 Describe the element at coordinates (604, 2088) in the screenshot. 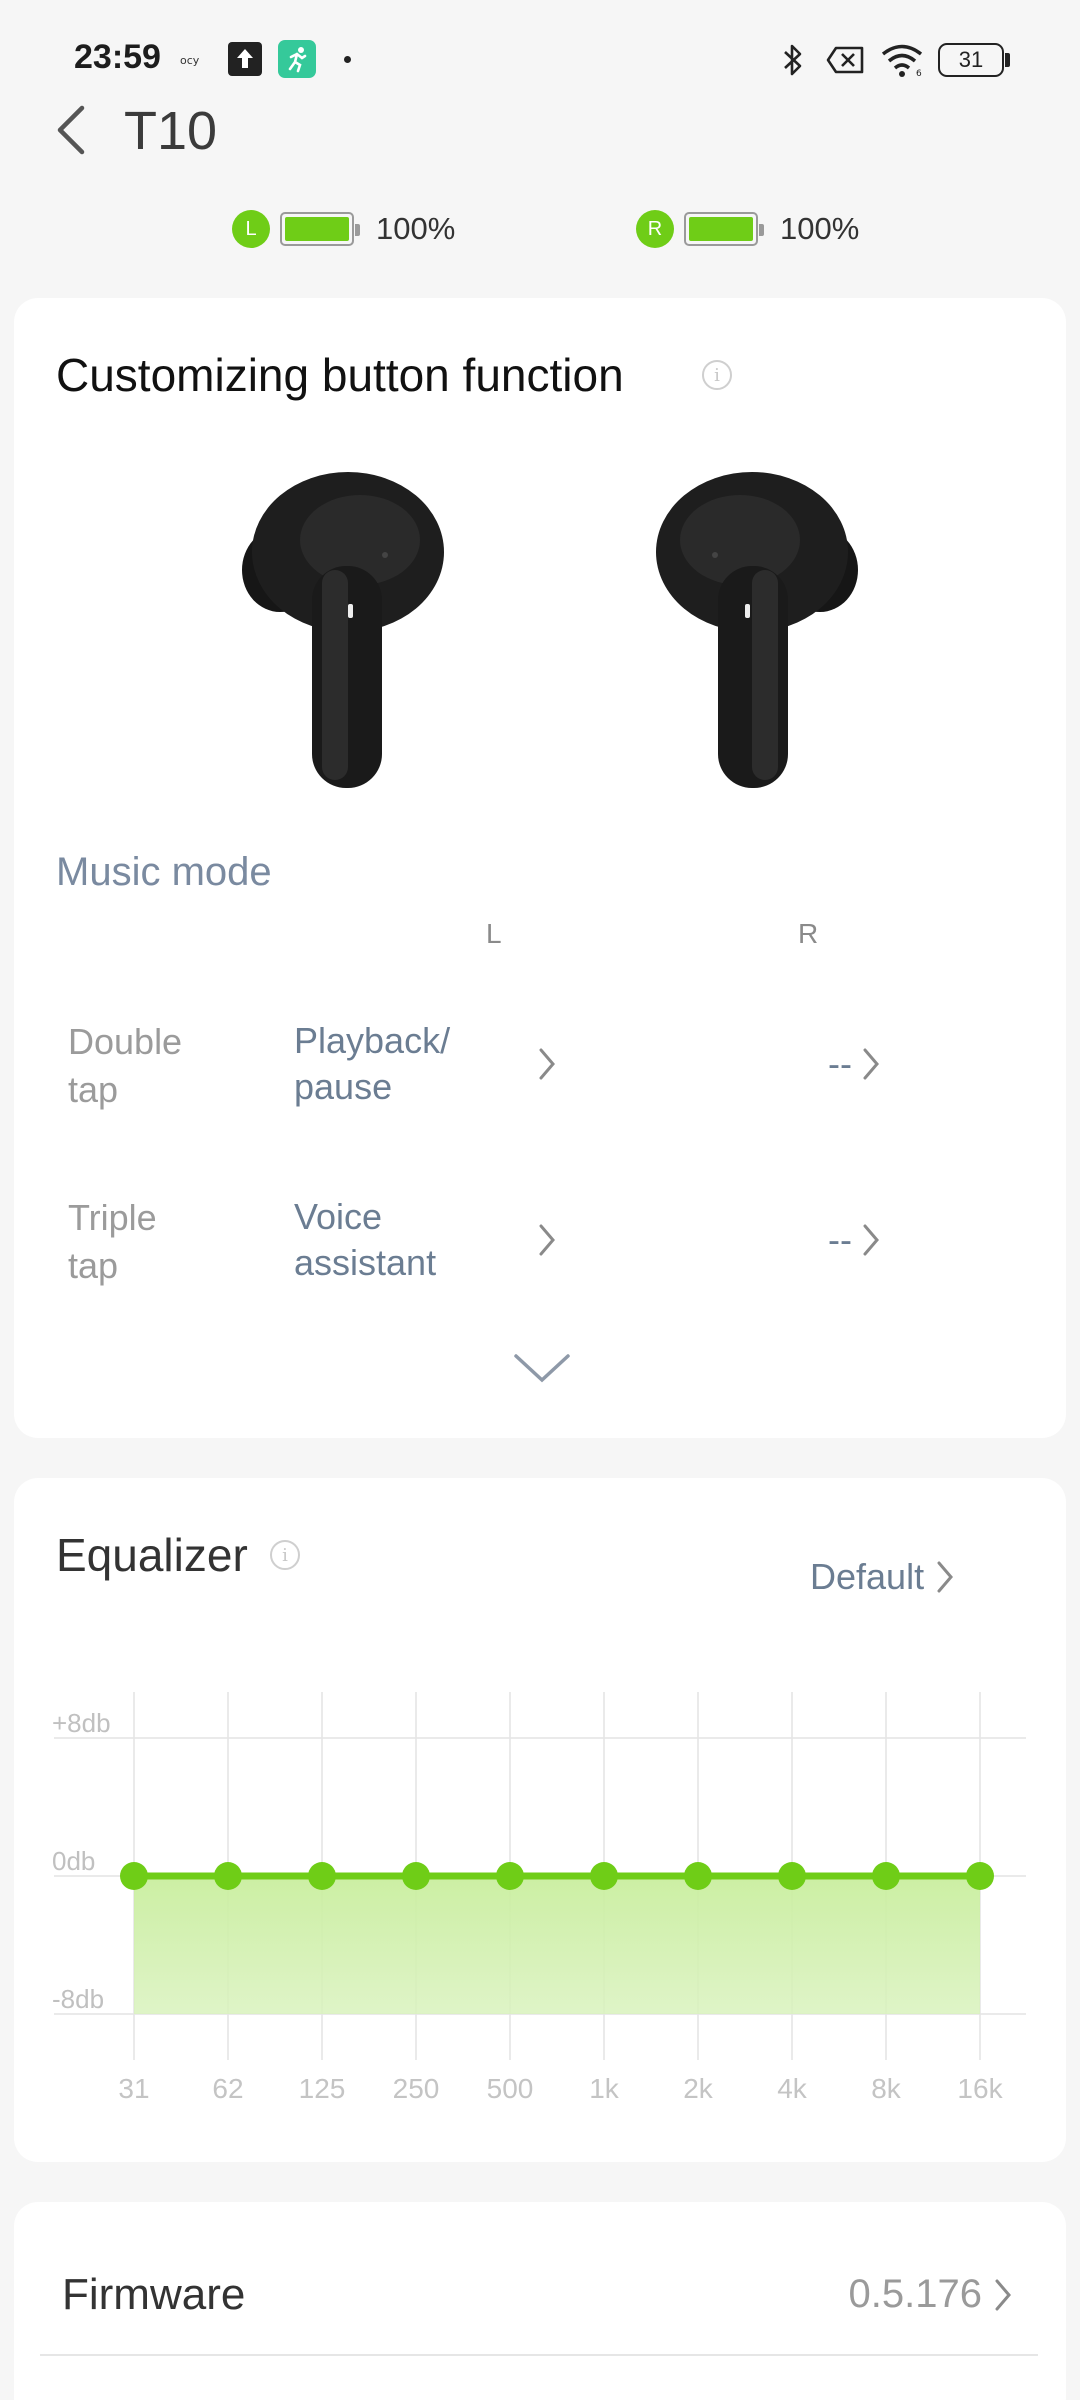

I see `eq-x-tick-label: 1k` at that location.